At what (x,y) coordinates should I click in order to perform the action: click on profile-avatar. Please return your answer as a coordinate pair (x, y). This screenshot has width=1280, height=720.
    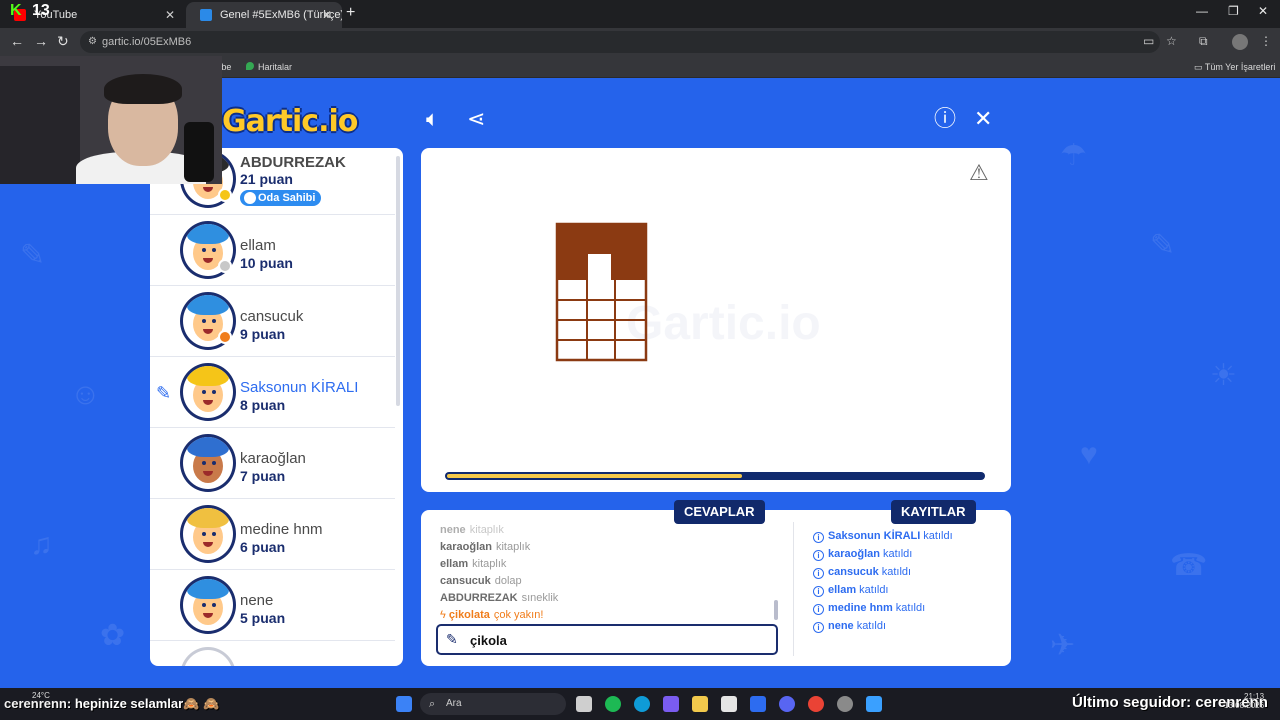
    Looking at the image, I should click on (1240, 42).